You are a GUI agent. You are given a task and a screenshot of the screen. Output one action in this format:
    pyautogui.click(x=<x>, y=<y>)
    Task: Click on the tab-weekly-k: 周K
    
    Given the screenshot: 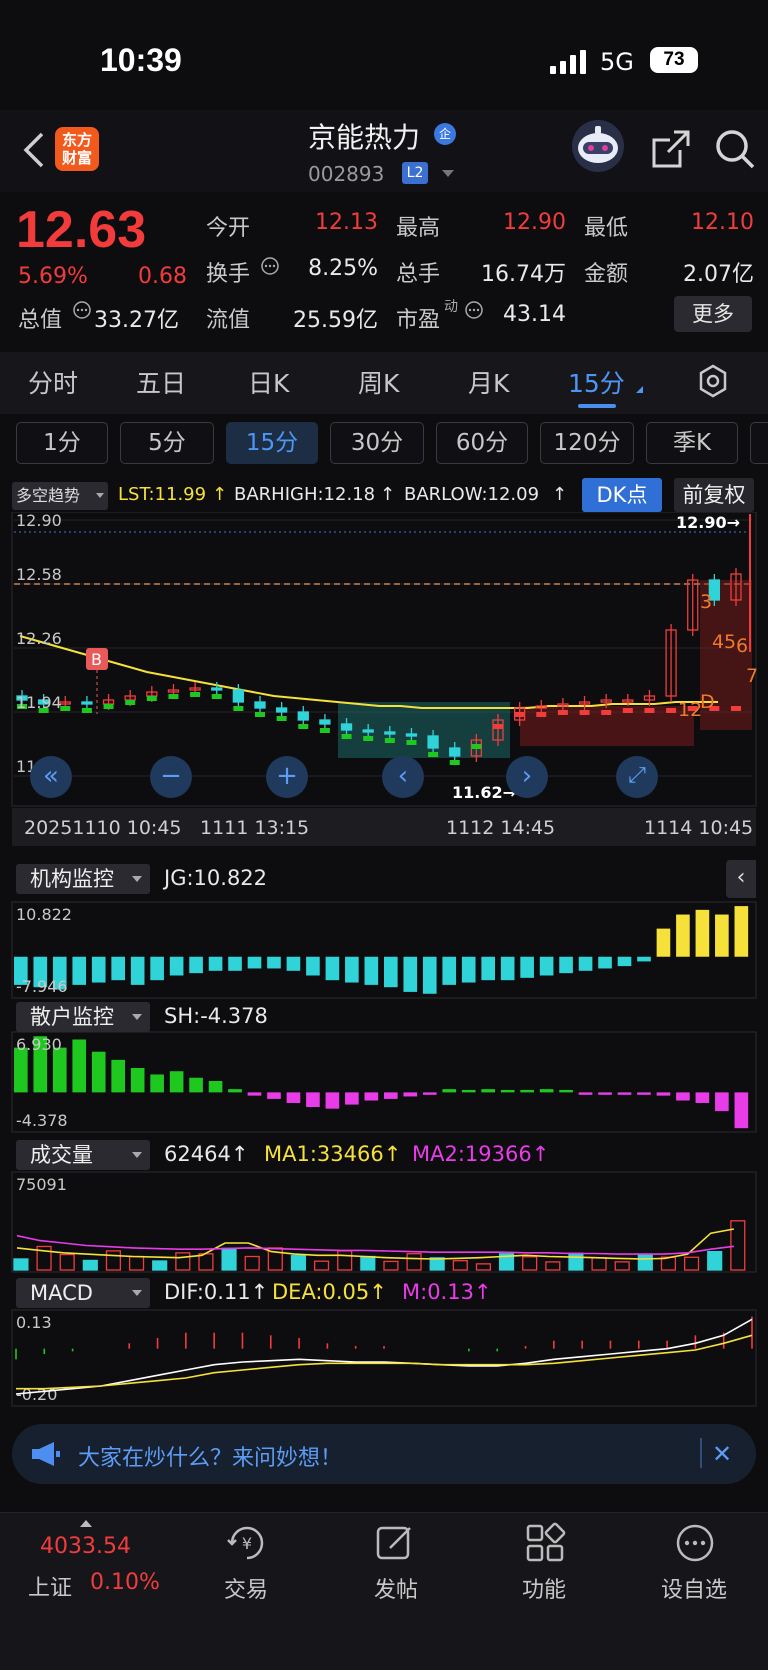 What is the action you would take?
    pyautogui.click(x=378, y=382)
    